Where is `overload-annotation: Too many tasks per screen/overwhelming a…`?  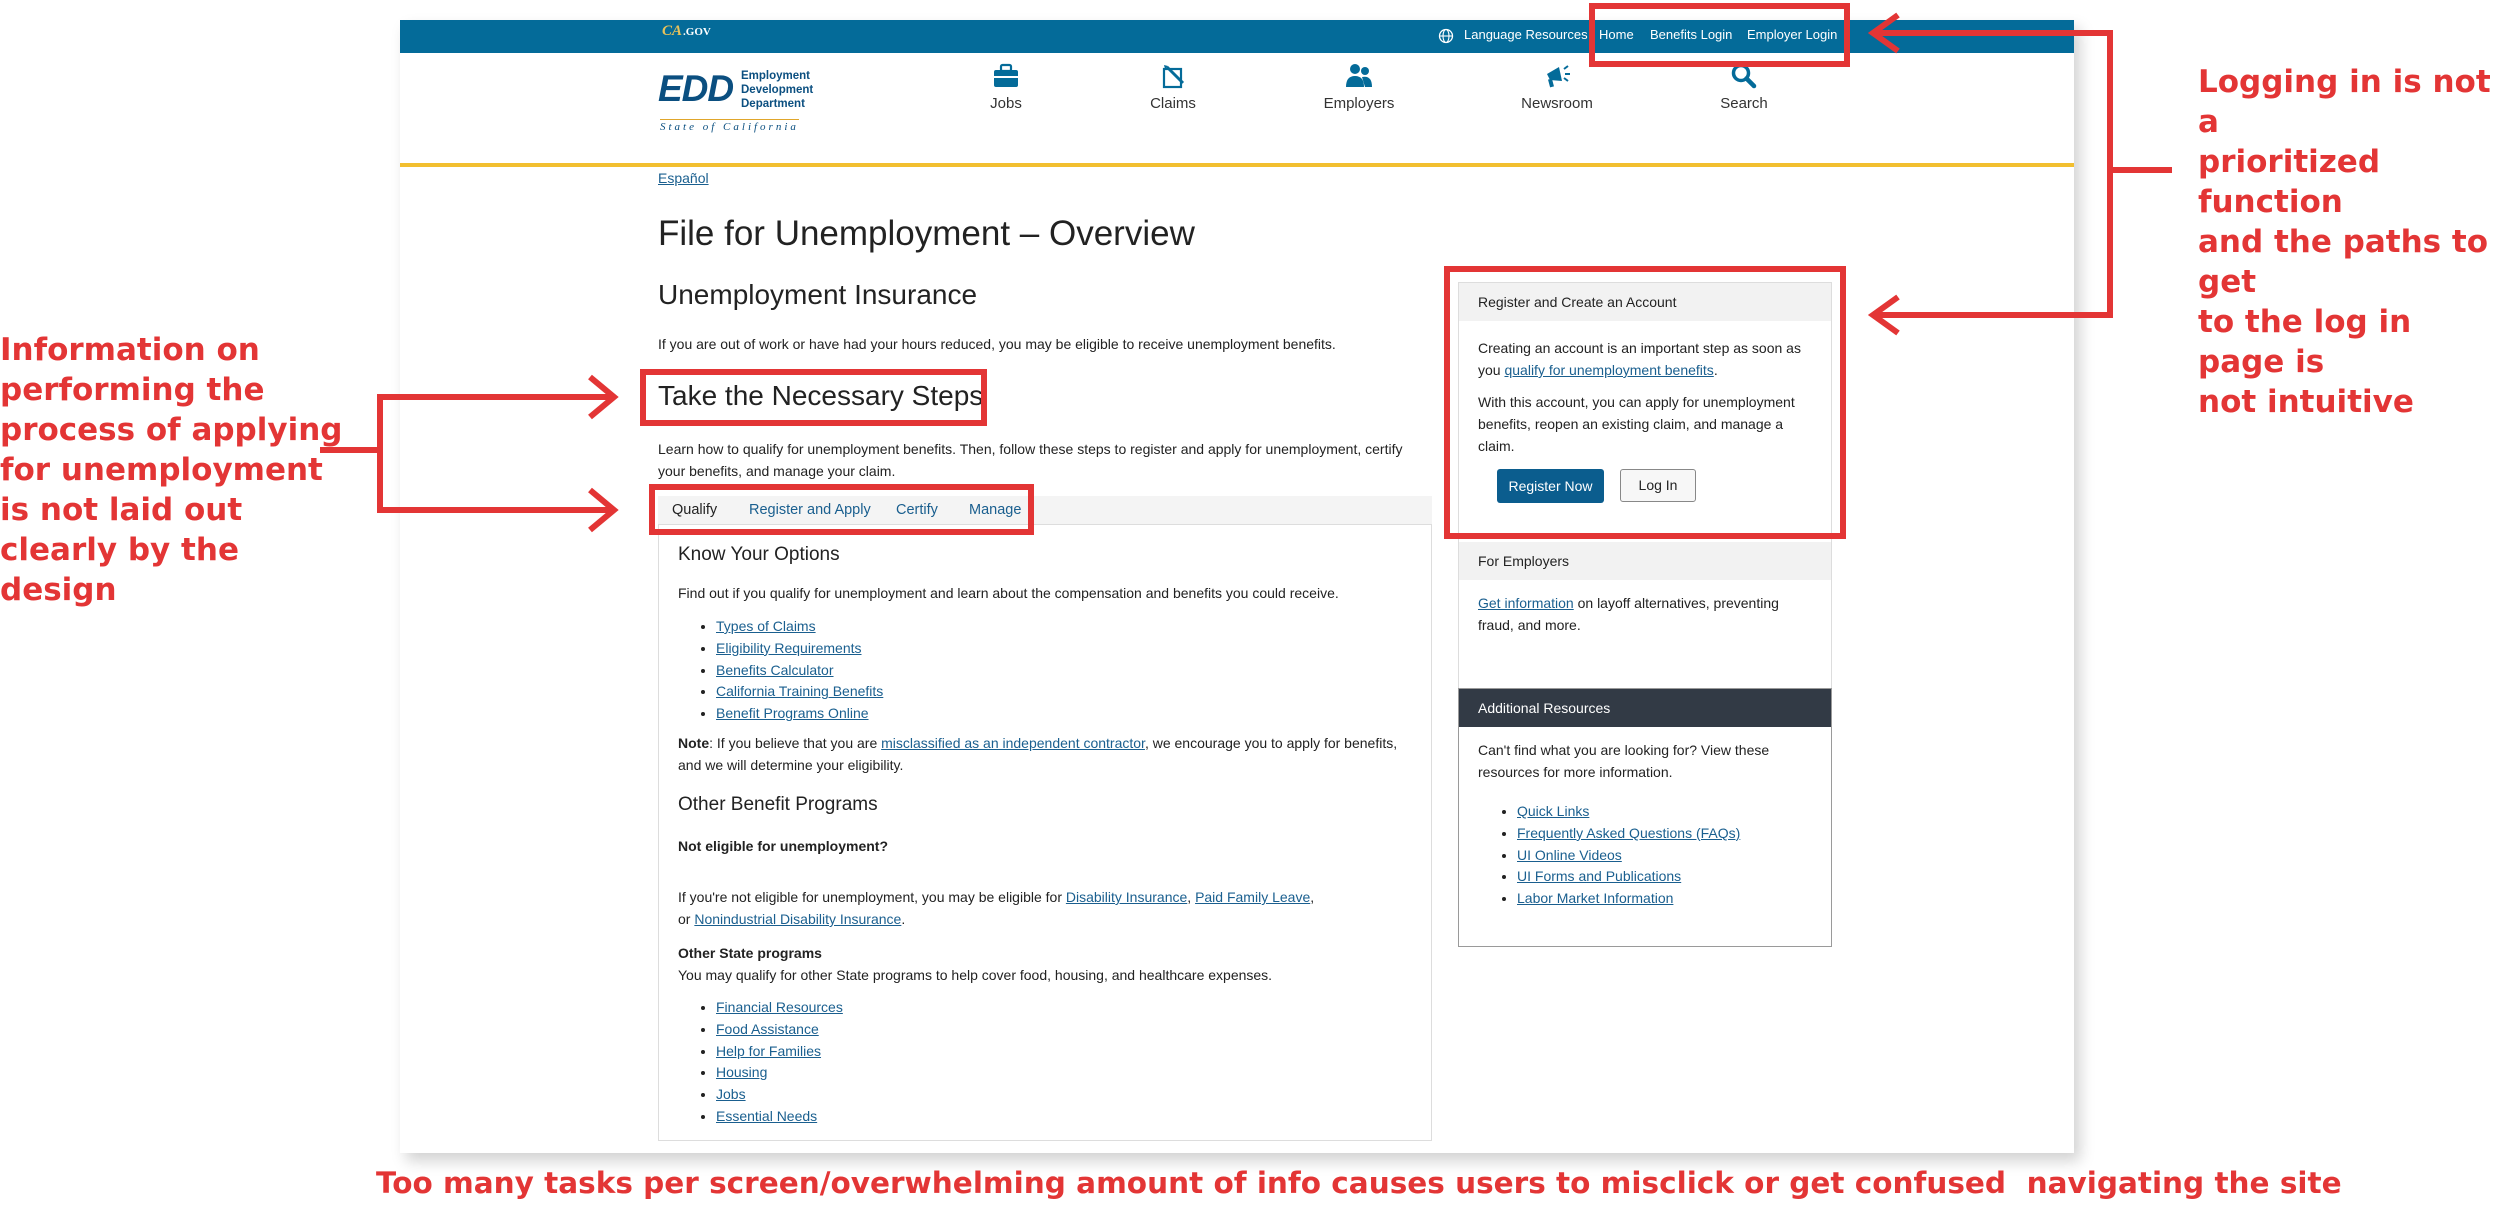
overload-annotation: Too many tasks per screen/overwhelming a… is located at coordinates (1359, 1183).